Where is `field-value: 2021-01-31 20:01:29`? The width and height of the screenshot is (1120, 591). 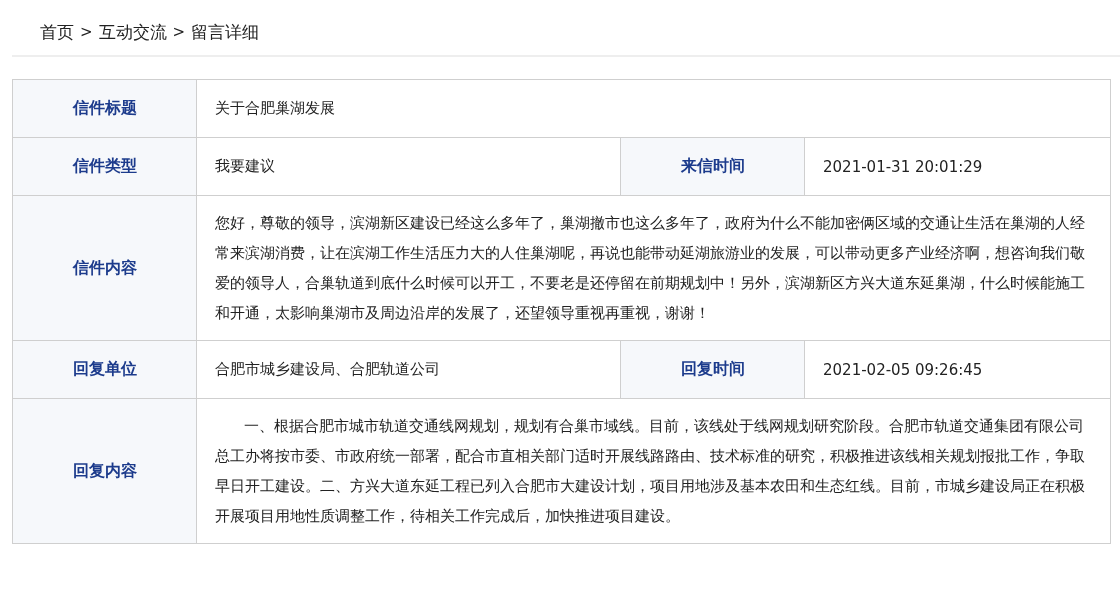
field-value: 2021-01-31 20:01:29 is located at coordinates (957, 166).